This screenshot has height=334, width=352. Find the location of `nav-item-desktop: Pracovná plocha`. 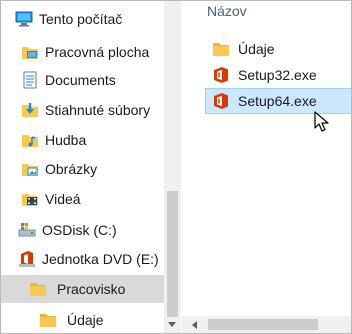

nav-item-desktop: Pracovná plocha is located at coordinates (82, 52).